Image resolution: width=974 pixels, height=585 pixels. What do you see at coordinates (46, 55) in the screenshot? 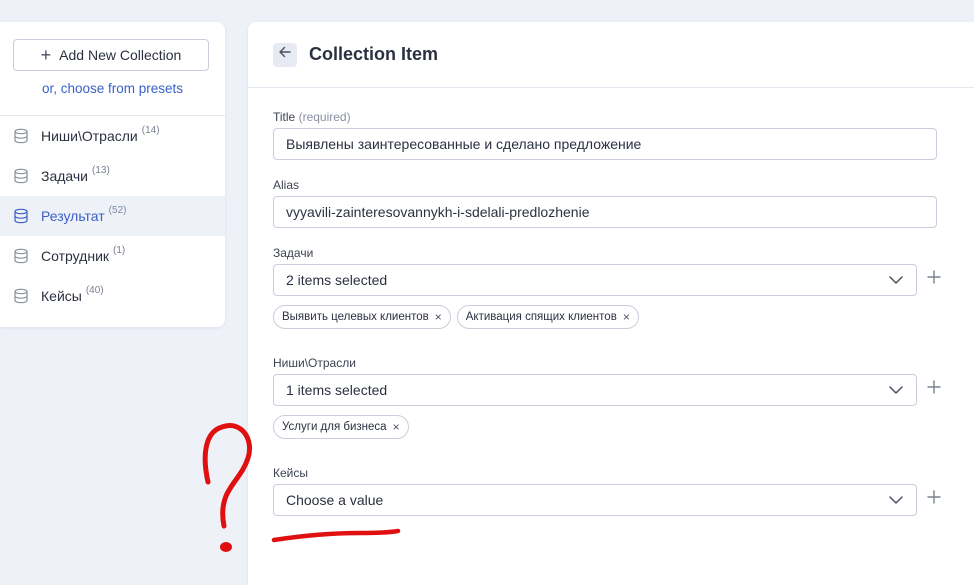
I see `plus-icon: +` at bounding box center [46, 55].